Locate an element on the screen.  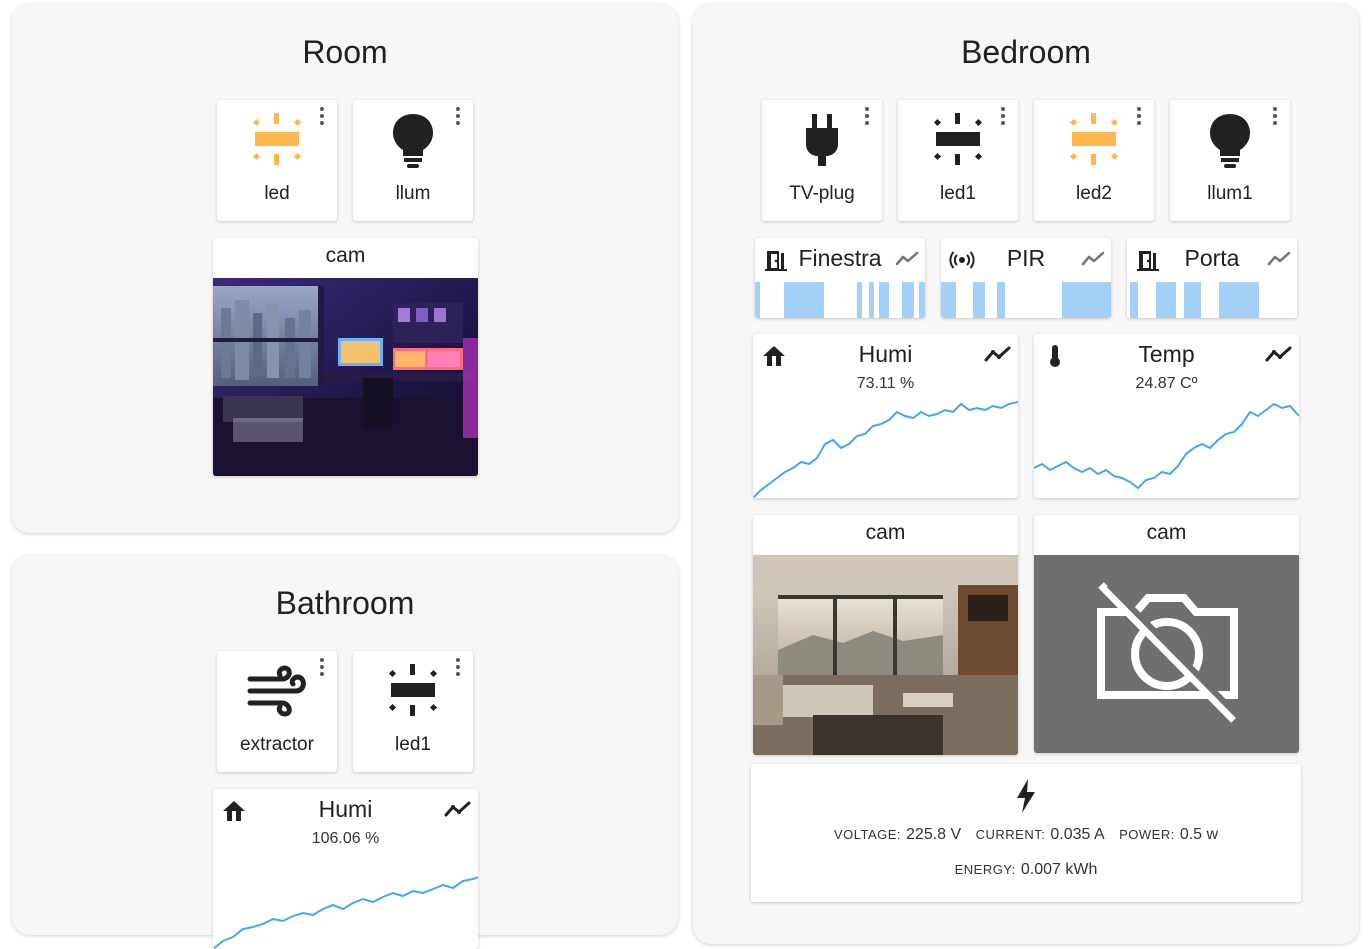
room-cam-card: cam is located at coordinates (345, 357).